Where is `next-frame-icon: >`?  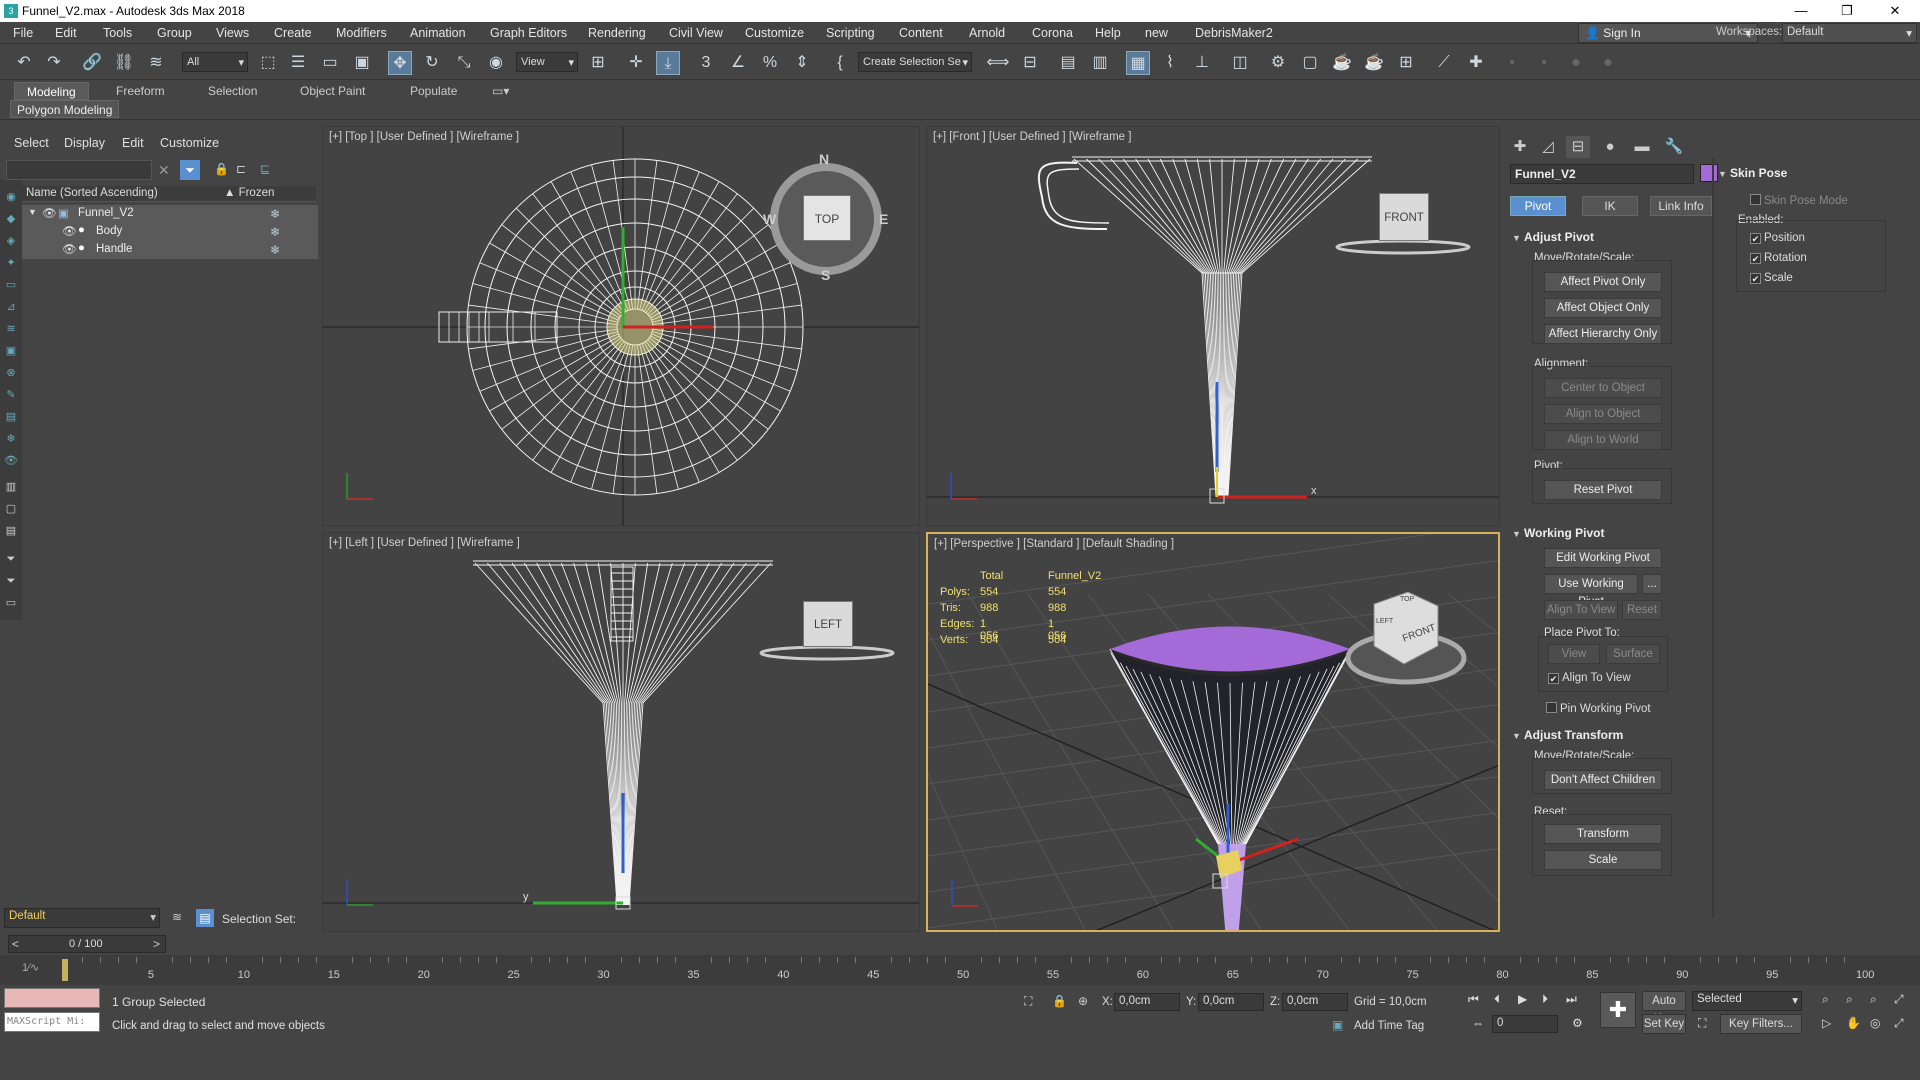 next-frame-icon: > is located at coordinates (156, 944).